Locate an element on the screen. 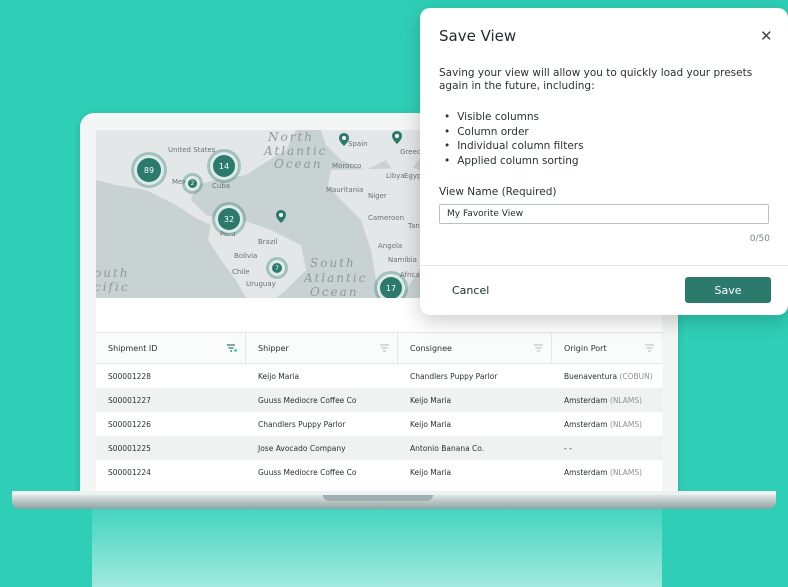 The image size is (788, 587). ocean-label: North is located at coordinates (291, 137).